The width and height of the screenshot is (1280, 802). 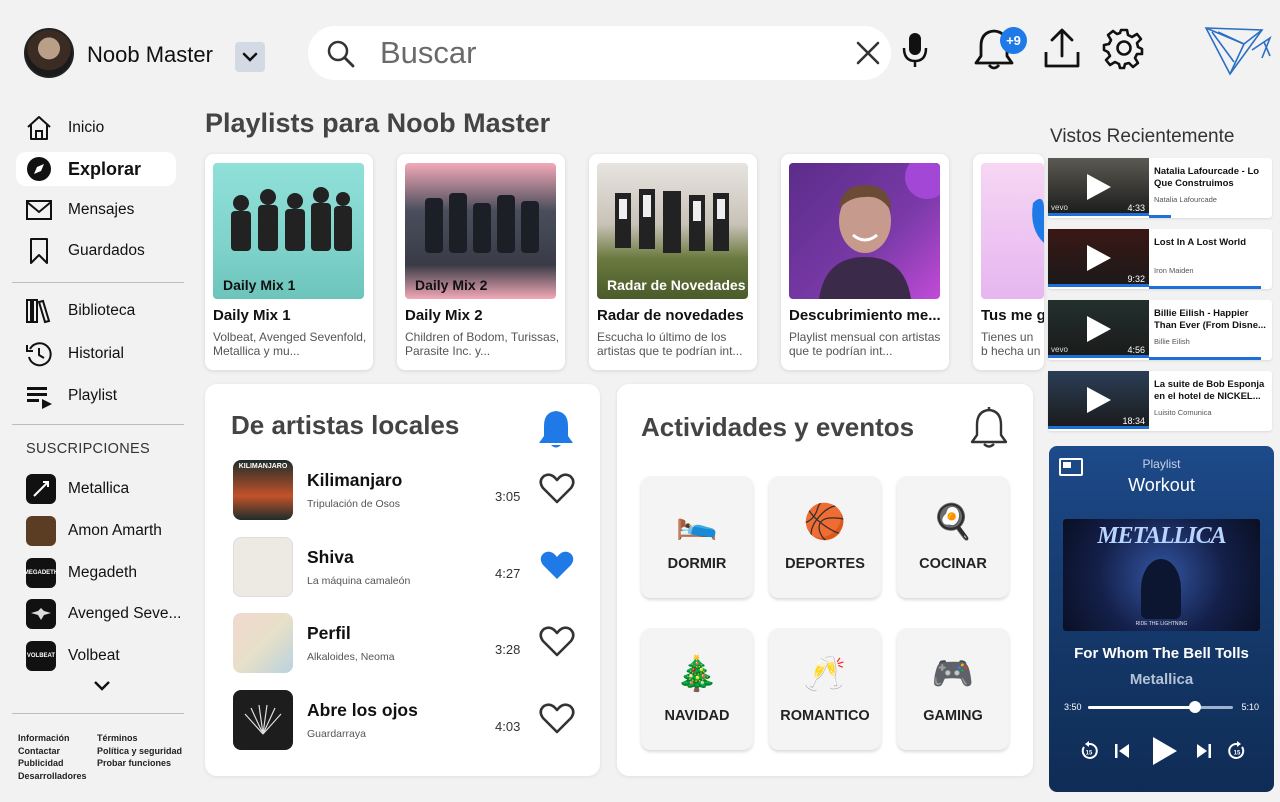 I want to click on user-name: Noob Master, so click(x=150, y=55).